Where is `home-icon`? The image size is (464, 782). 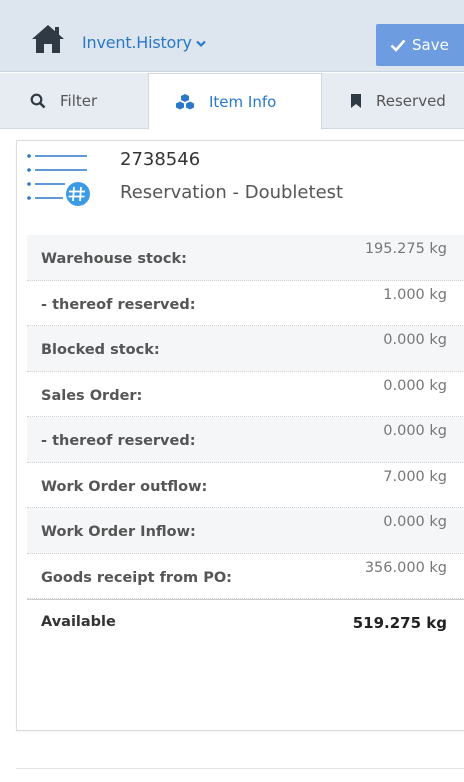
home-icon is located at coordinates (48, 39).